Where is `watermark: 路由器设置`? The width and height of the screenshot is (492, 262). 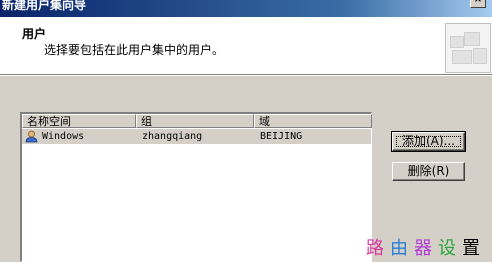 watermark: 路由器设置 is located at coordinates (426, 247).